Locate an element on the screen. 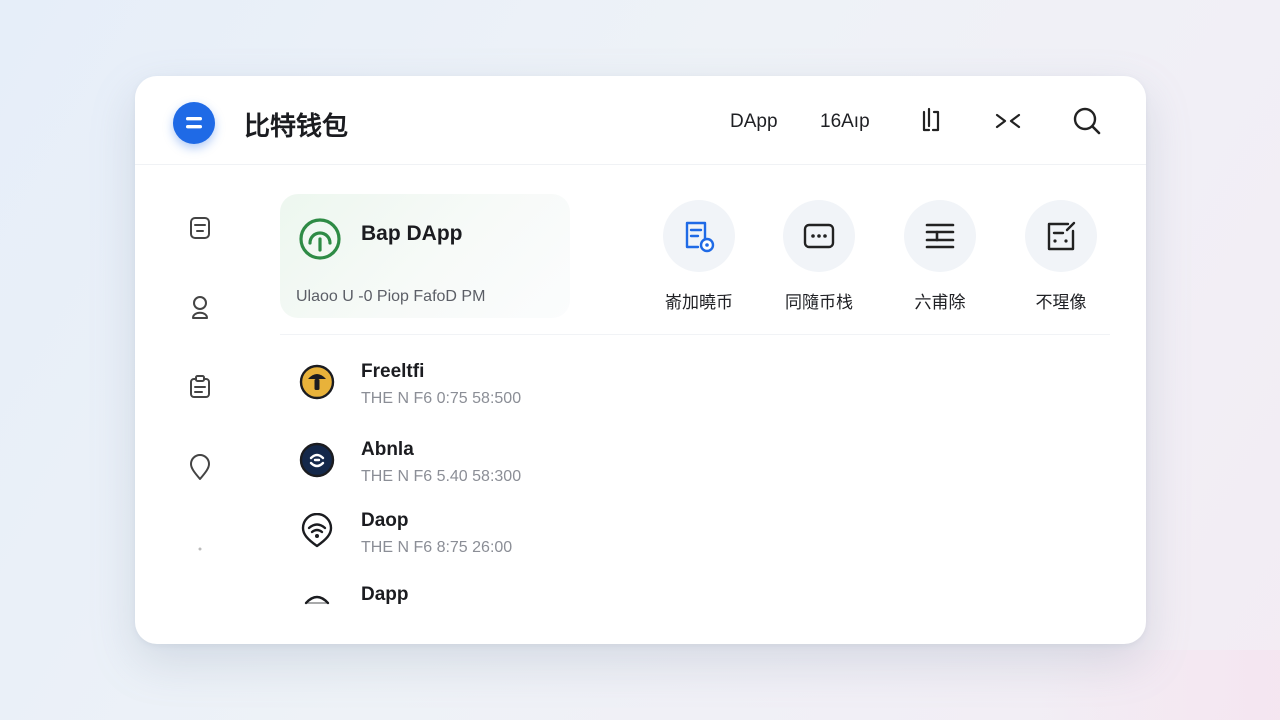 This screenshot has width=1280, height=720. wallet-logo is located at coordinates (194, 123).